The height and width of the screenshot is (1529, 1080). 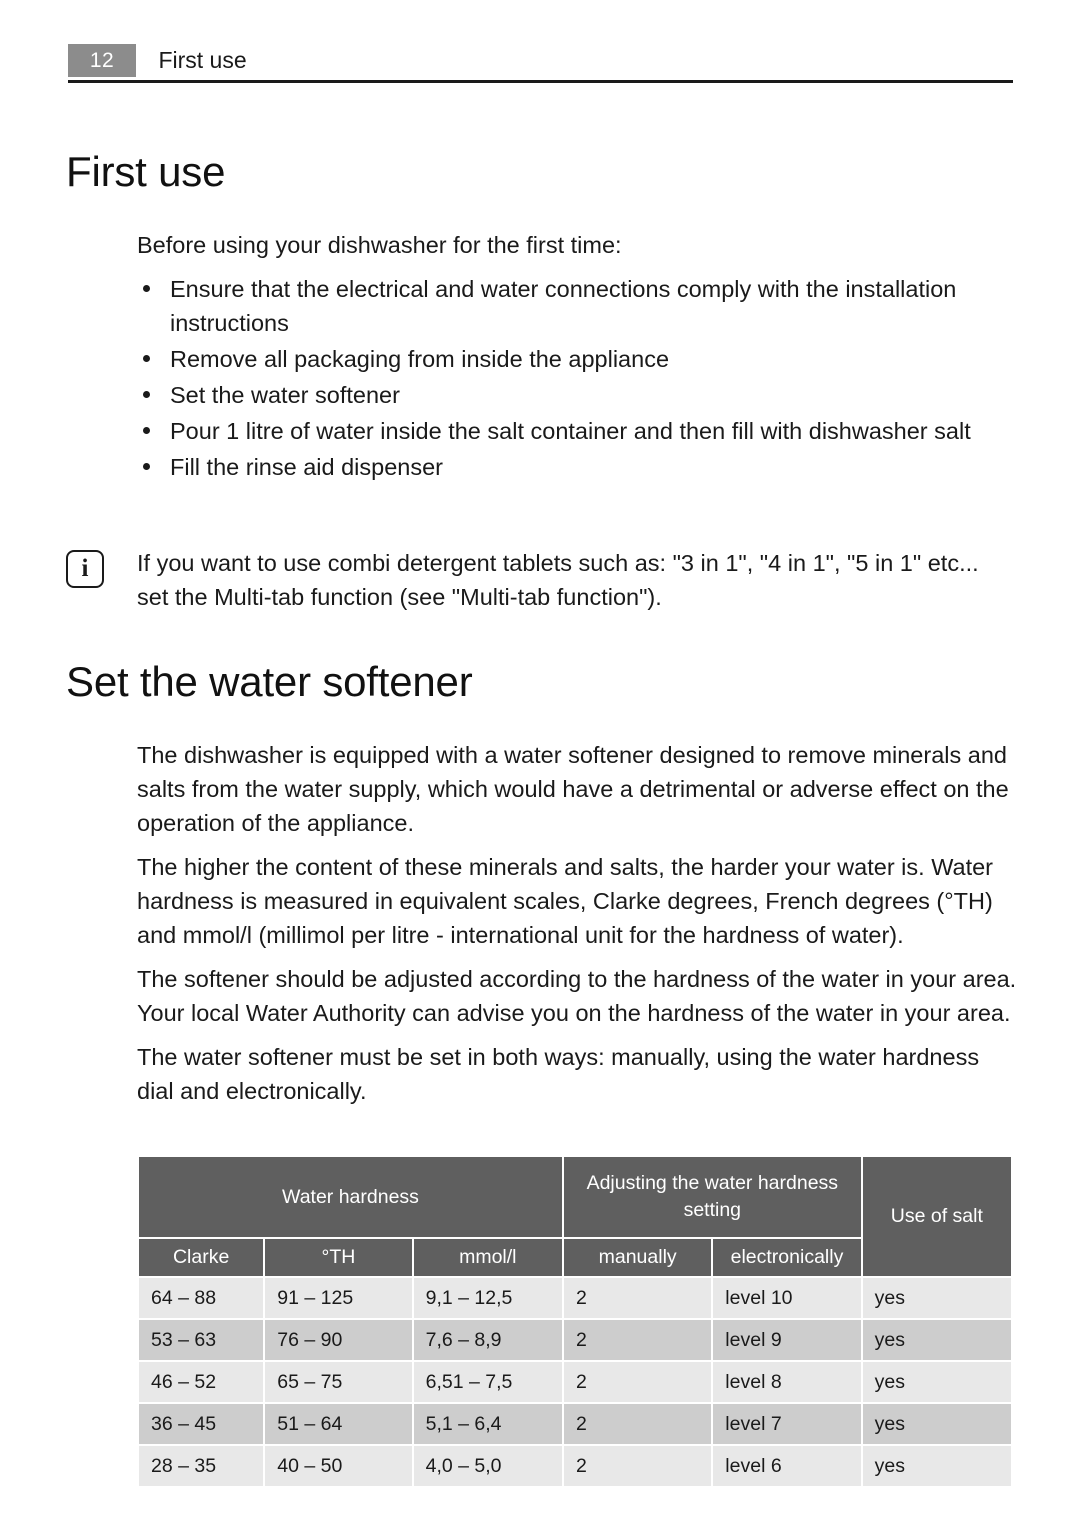 I want to click on list-item-label: Fill the rinse aid dispenser, so click(x=306, y=467).